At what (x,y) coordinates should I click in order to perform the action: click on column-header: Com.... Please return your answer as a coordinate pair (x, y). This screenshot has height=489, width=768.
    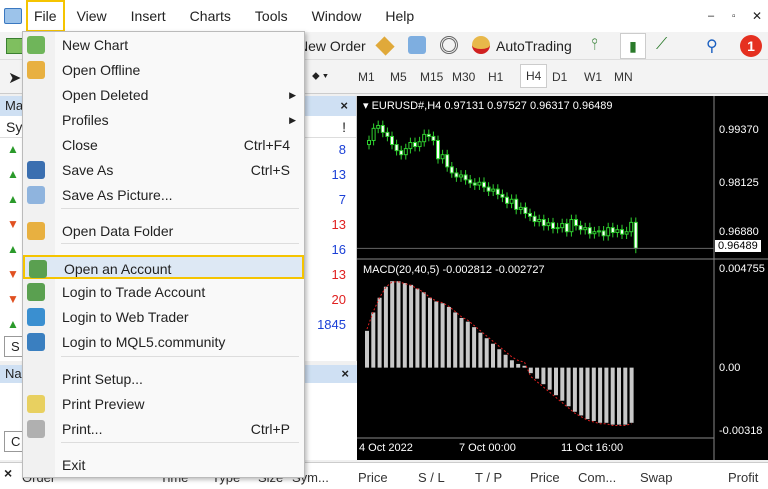
    Looking at the image, I should click on (597, 477).